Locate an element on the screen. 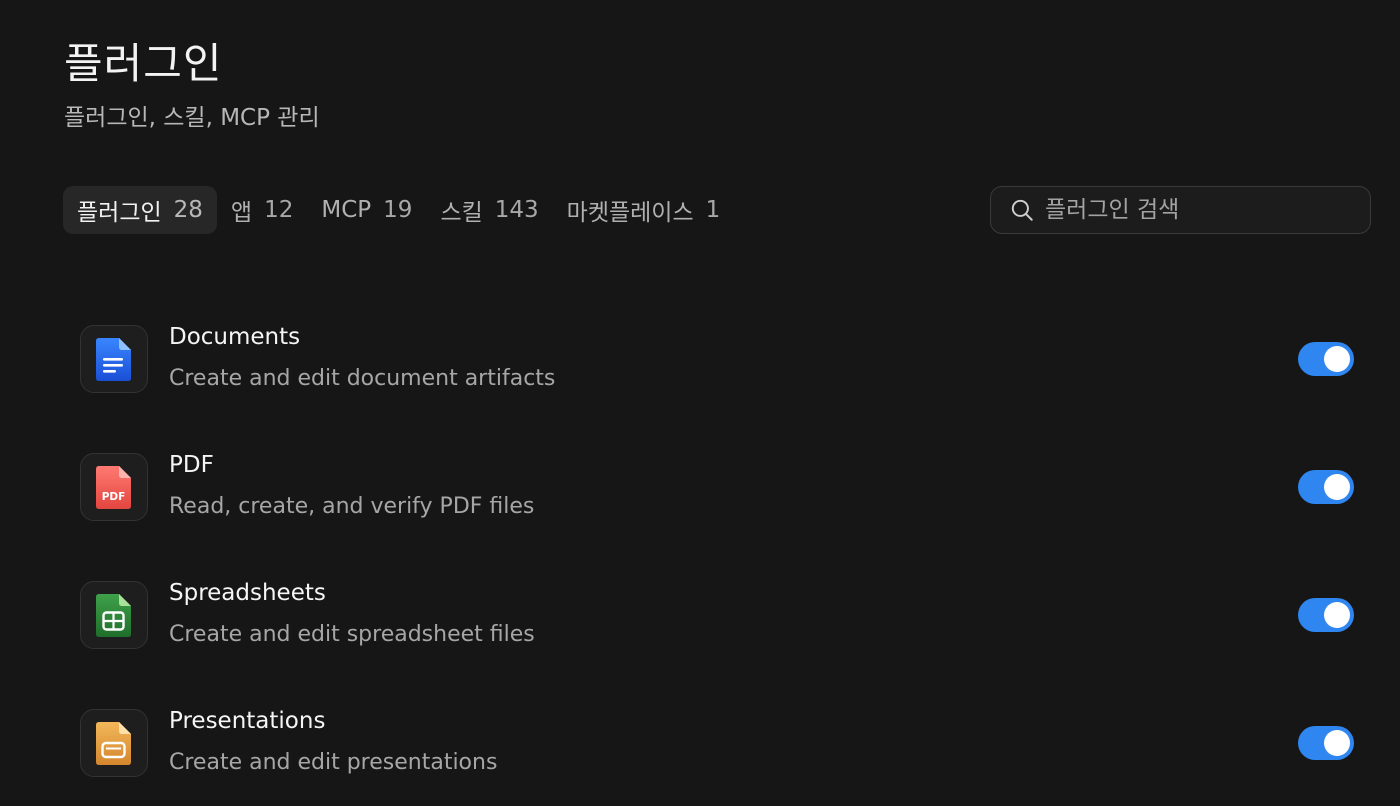  spreadsheets-icon is located at coordinates (114, 615).